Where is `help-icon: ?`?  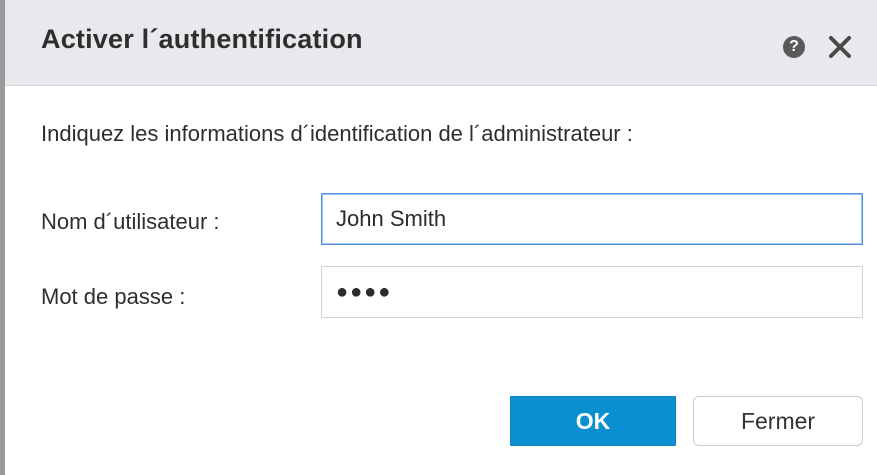 help-icon: ? is located at coordinates (794, 47).